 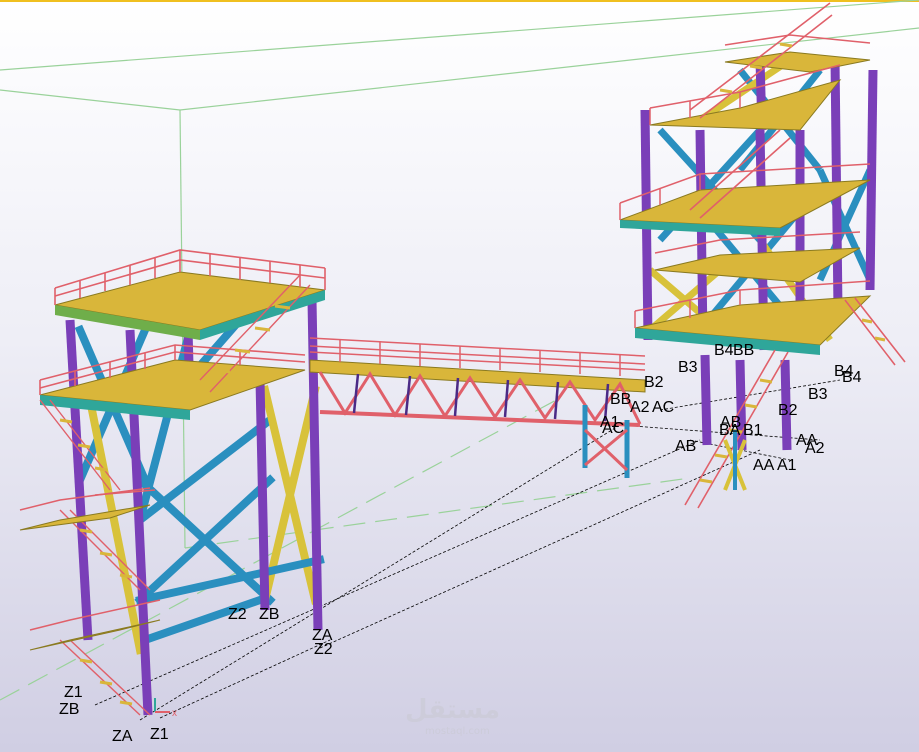 I want to click on watermark-subtext: mostaql.com, so click(x=457, y=731).